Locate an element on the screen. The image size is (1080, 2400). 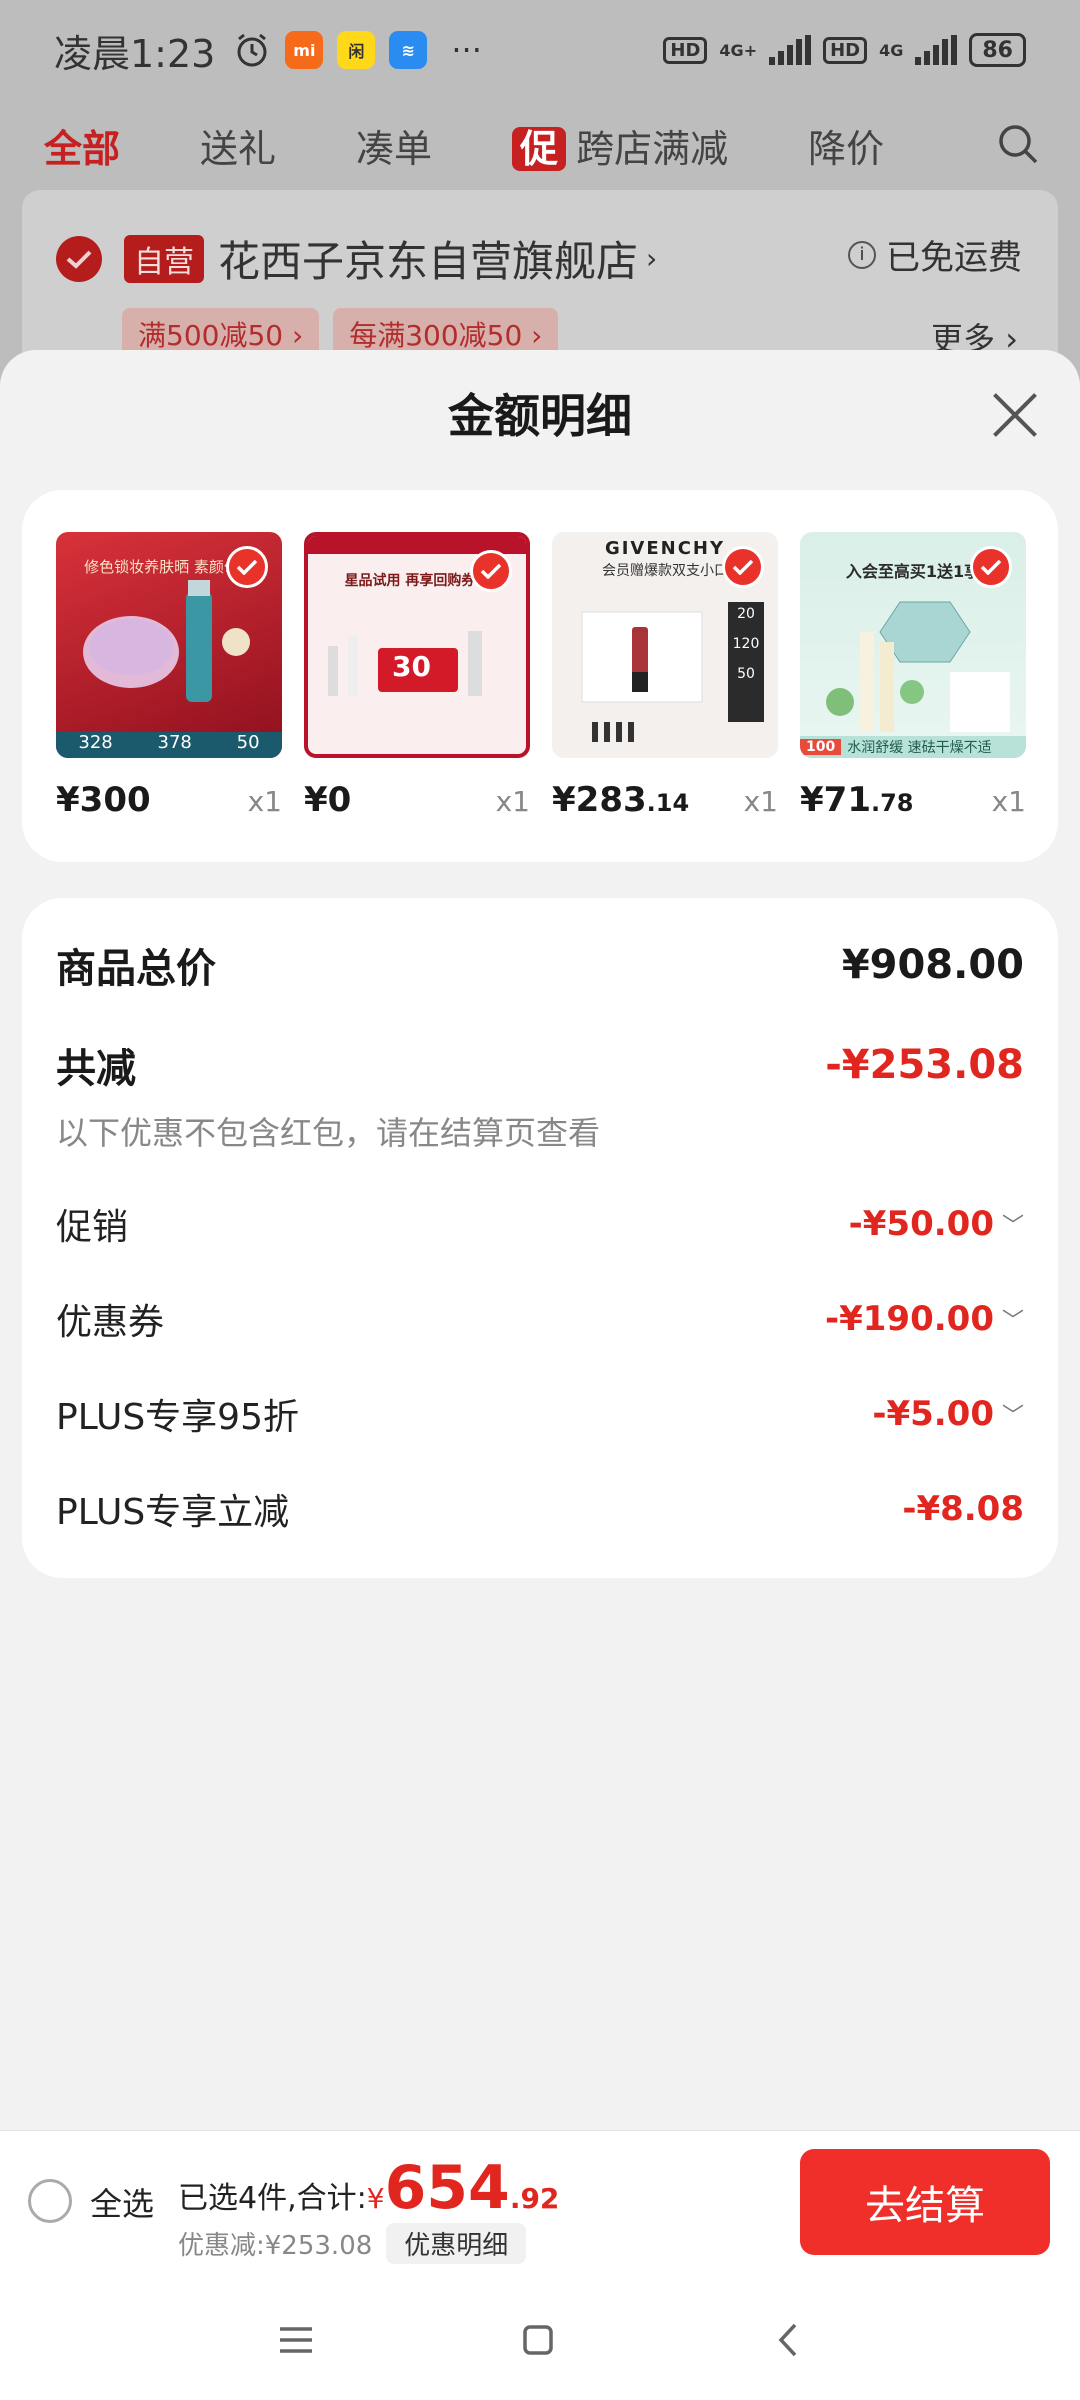
mi-app-icon: mi is located at coordinates (304, 50).